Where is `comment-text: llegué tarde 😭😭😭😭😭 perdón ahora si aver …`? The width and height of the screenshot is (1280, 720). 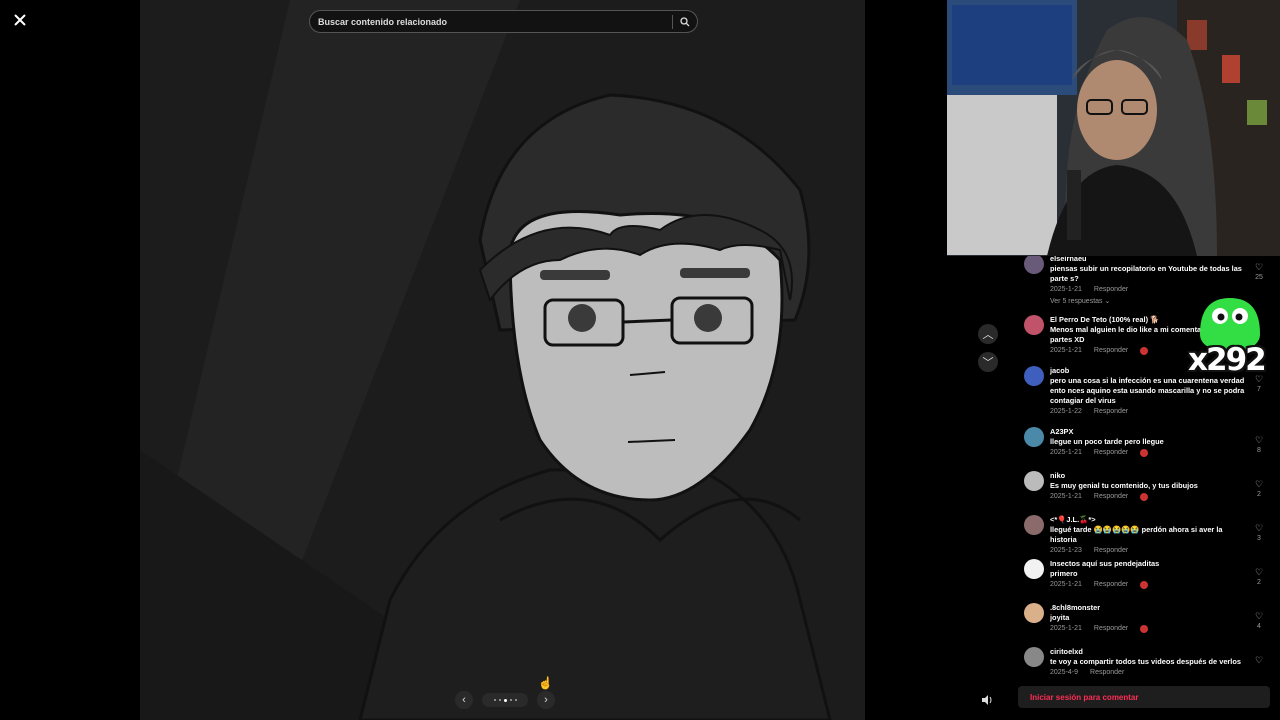
comment-text: llegué tarde 😭😭😭😭😭 perdón ahora si aver … is located at coordinates (1136, 534).